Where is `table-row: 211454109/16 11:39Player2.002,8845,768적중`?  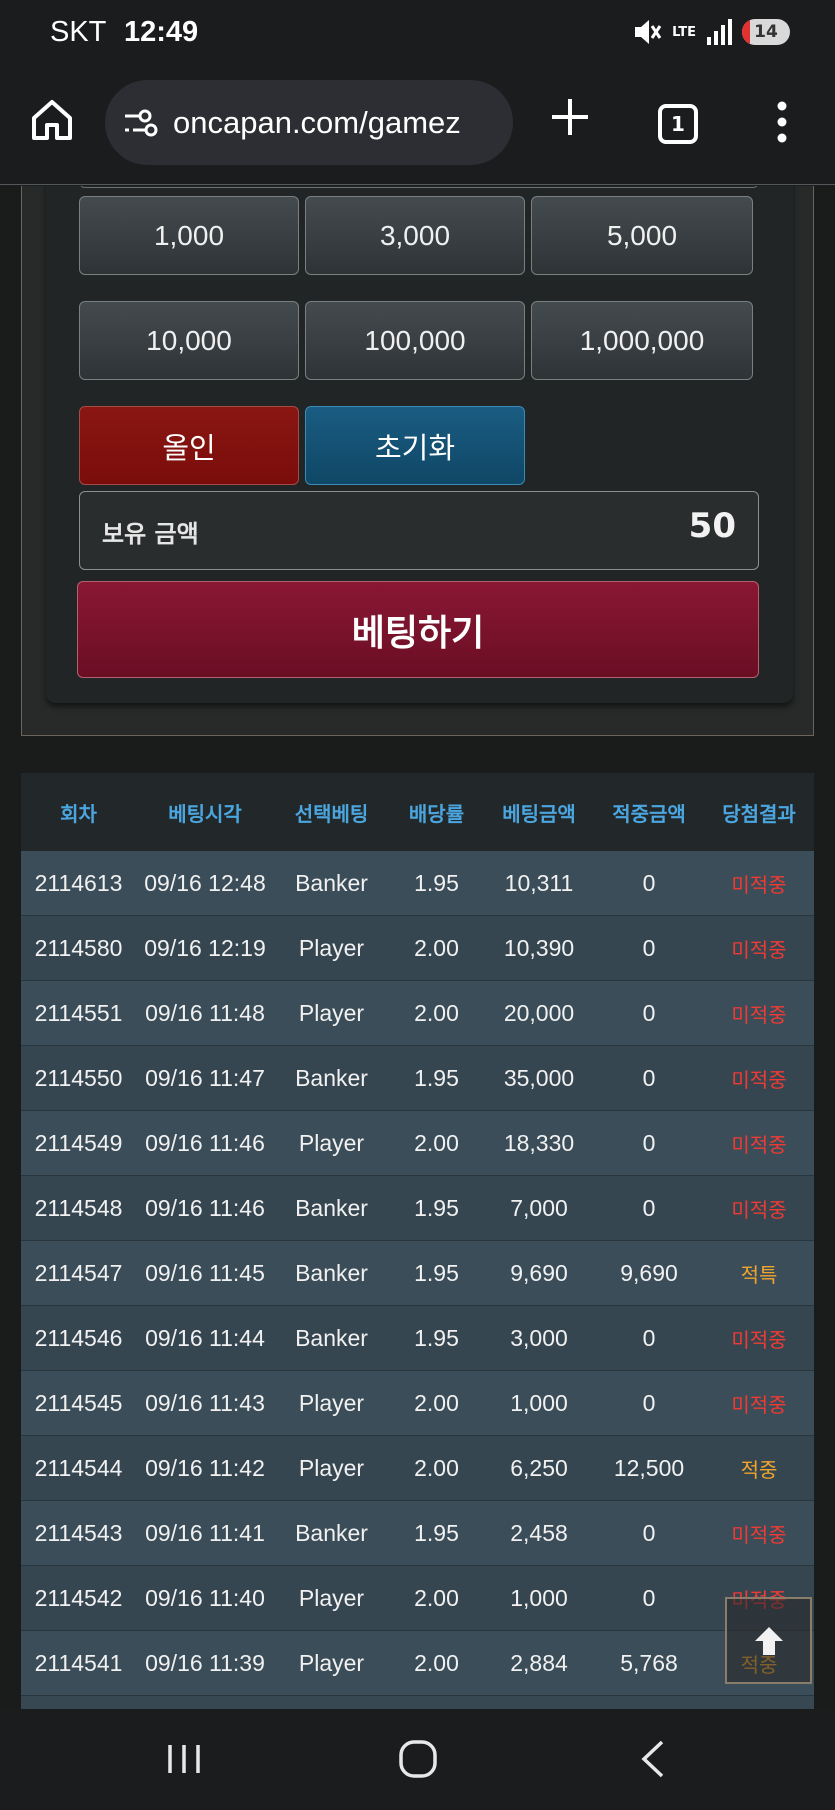 table-row: 211454109/16 11:39Player2.002,8845,768적중 is located at coordinates (417, 1663).